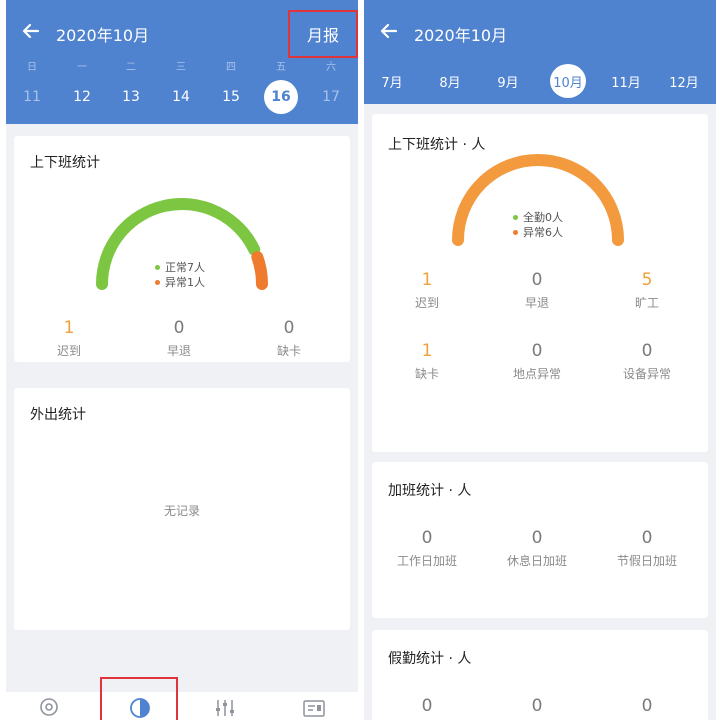 This screenshot has width=720, height=720. What do you see at coordinates (647, 361) in the screenshot?
I see `stat-item: 0 设备异常` at bounding box center [647, 361].